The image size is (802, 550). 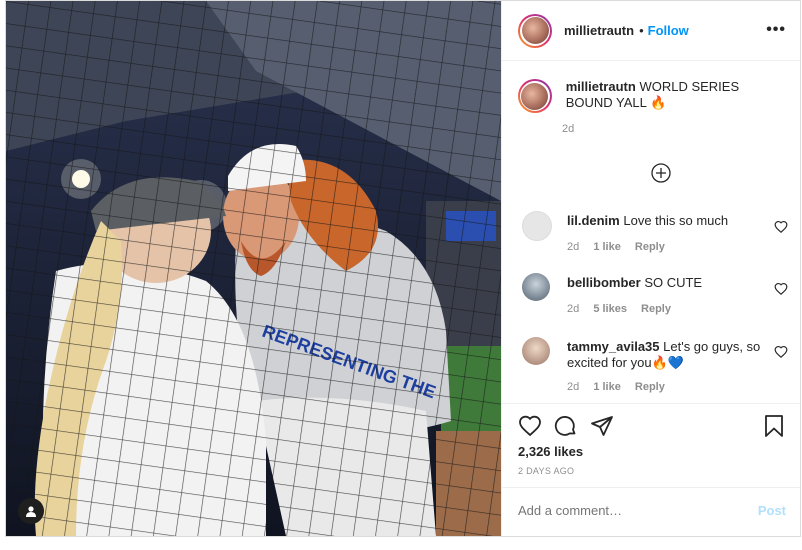 I want to click on like-heart-icon, so click(x=530, y=426).